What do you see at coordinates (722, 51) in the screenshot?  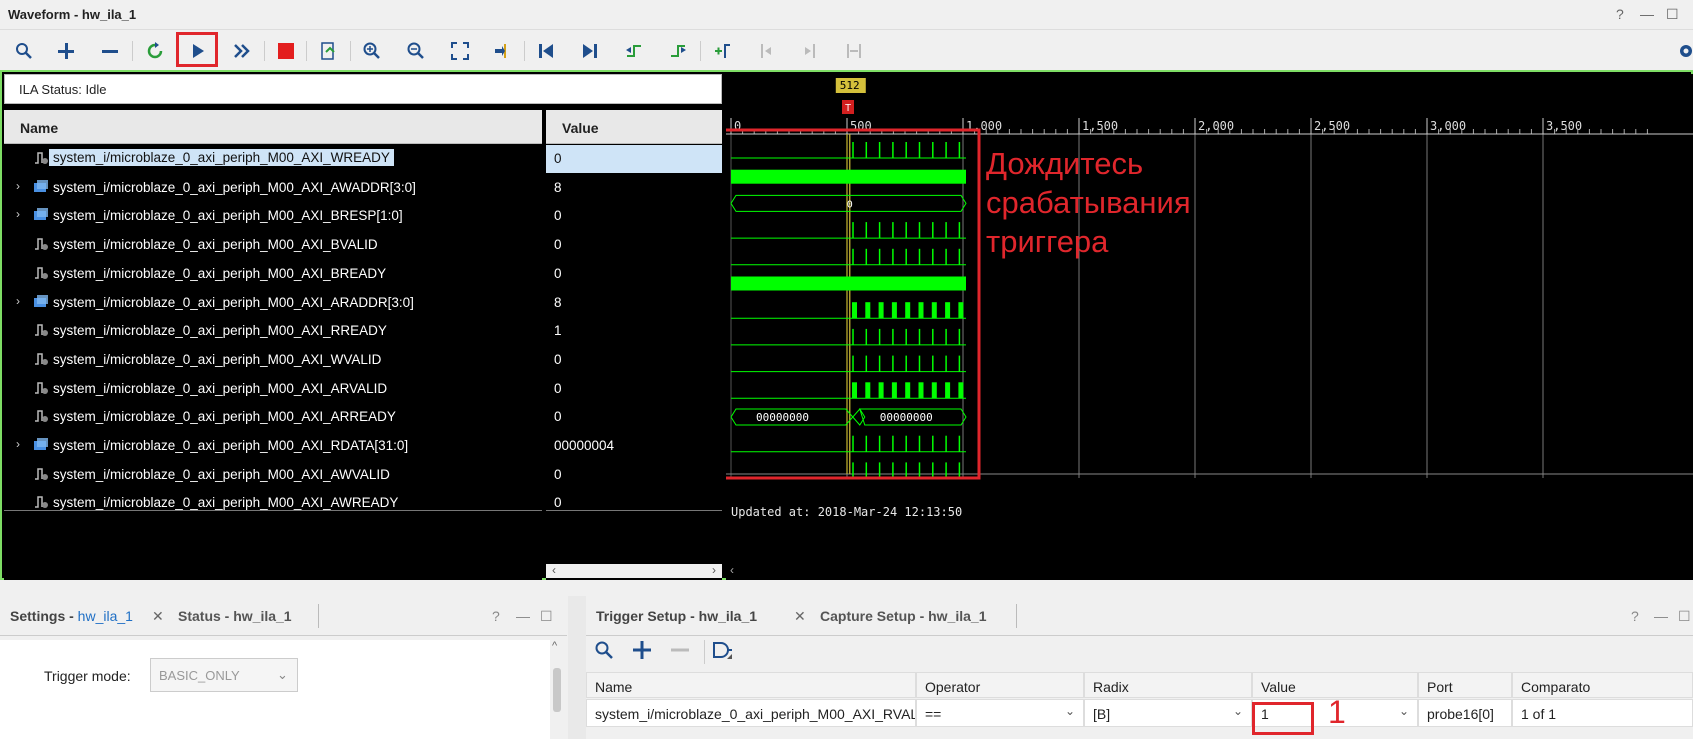 I see `add-marker-icon` at bounding box center [722, 51].